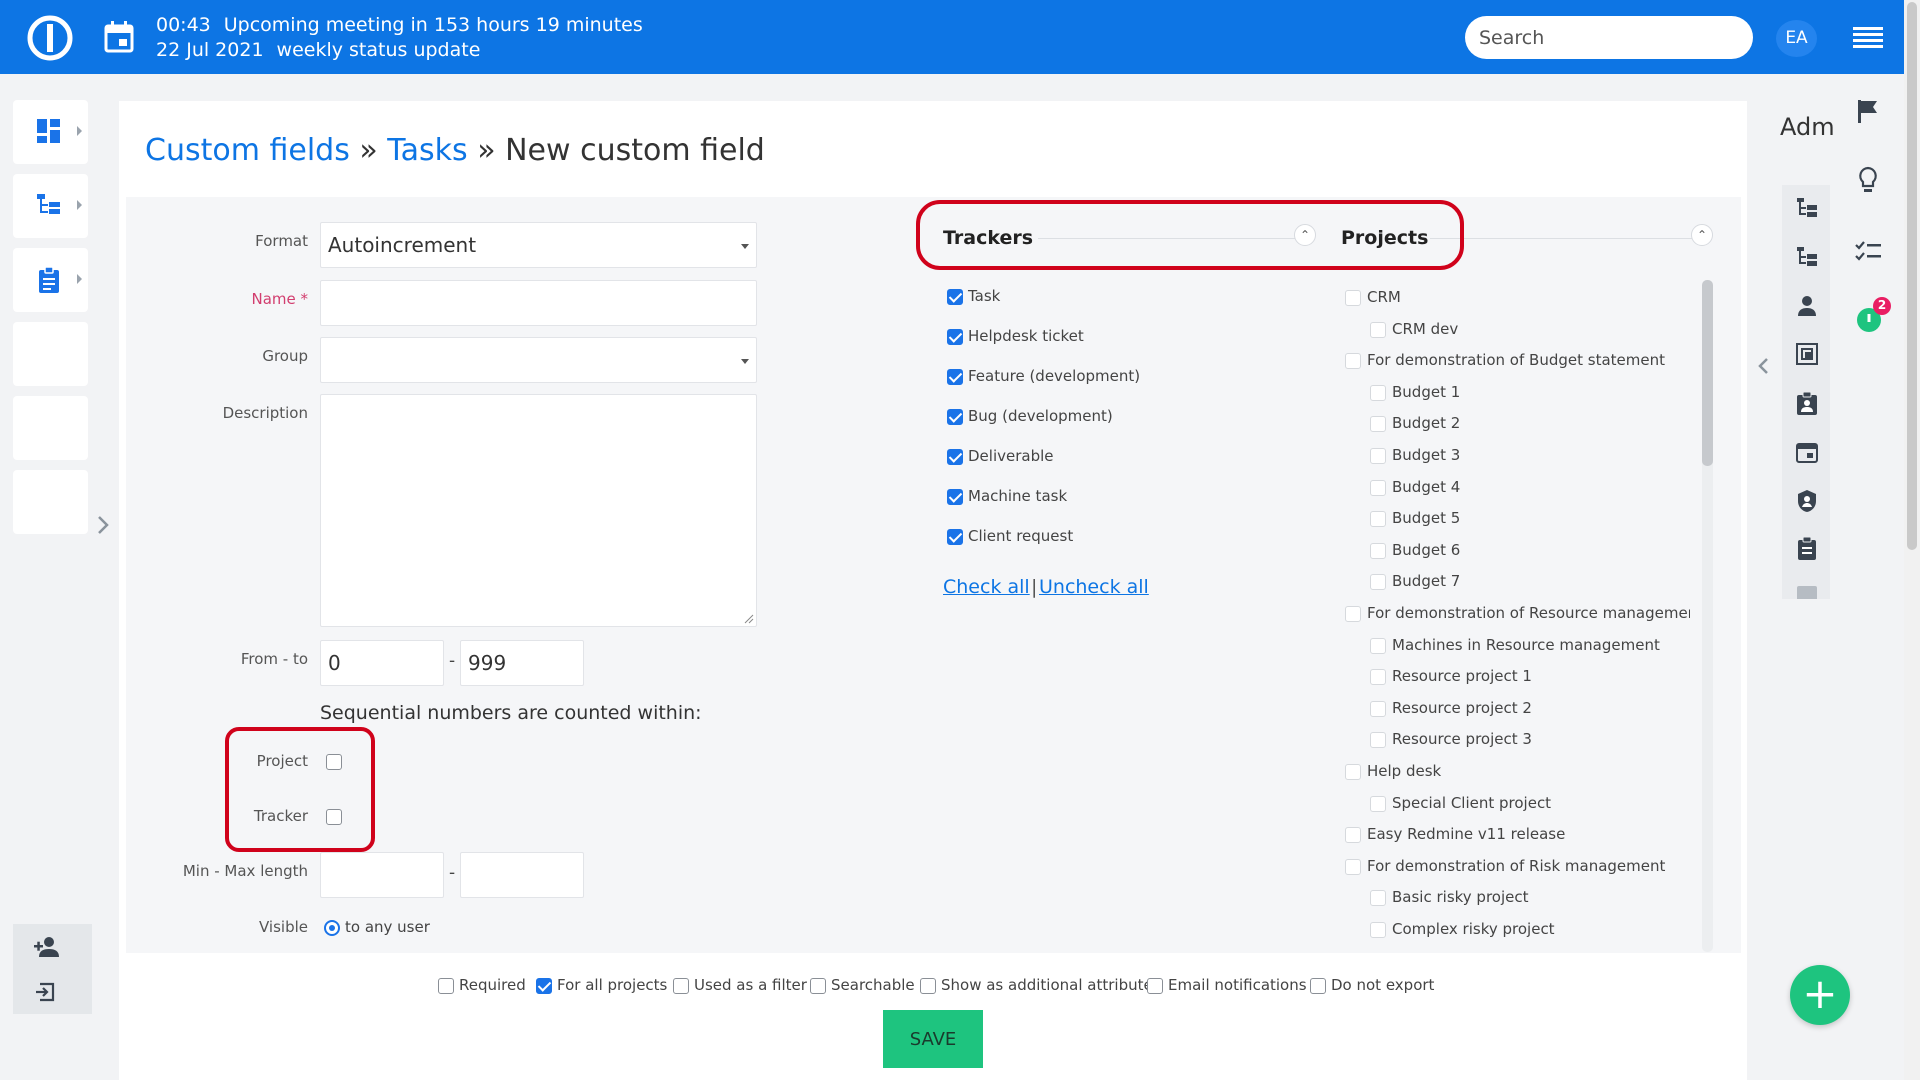 This screenshot has height=1080, width=1920. I want to click on user-avatar: EA, so click(1796, 38).